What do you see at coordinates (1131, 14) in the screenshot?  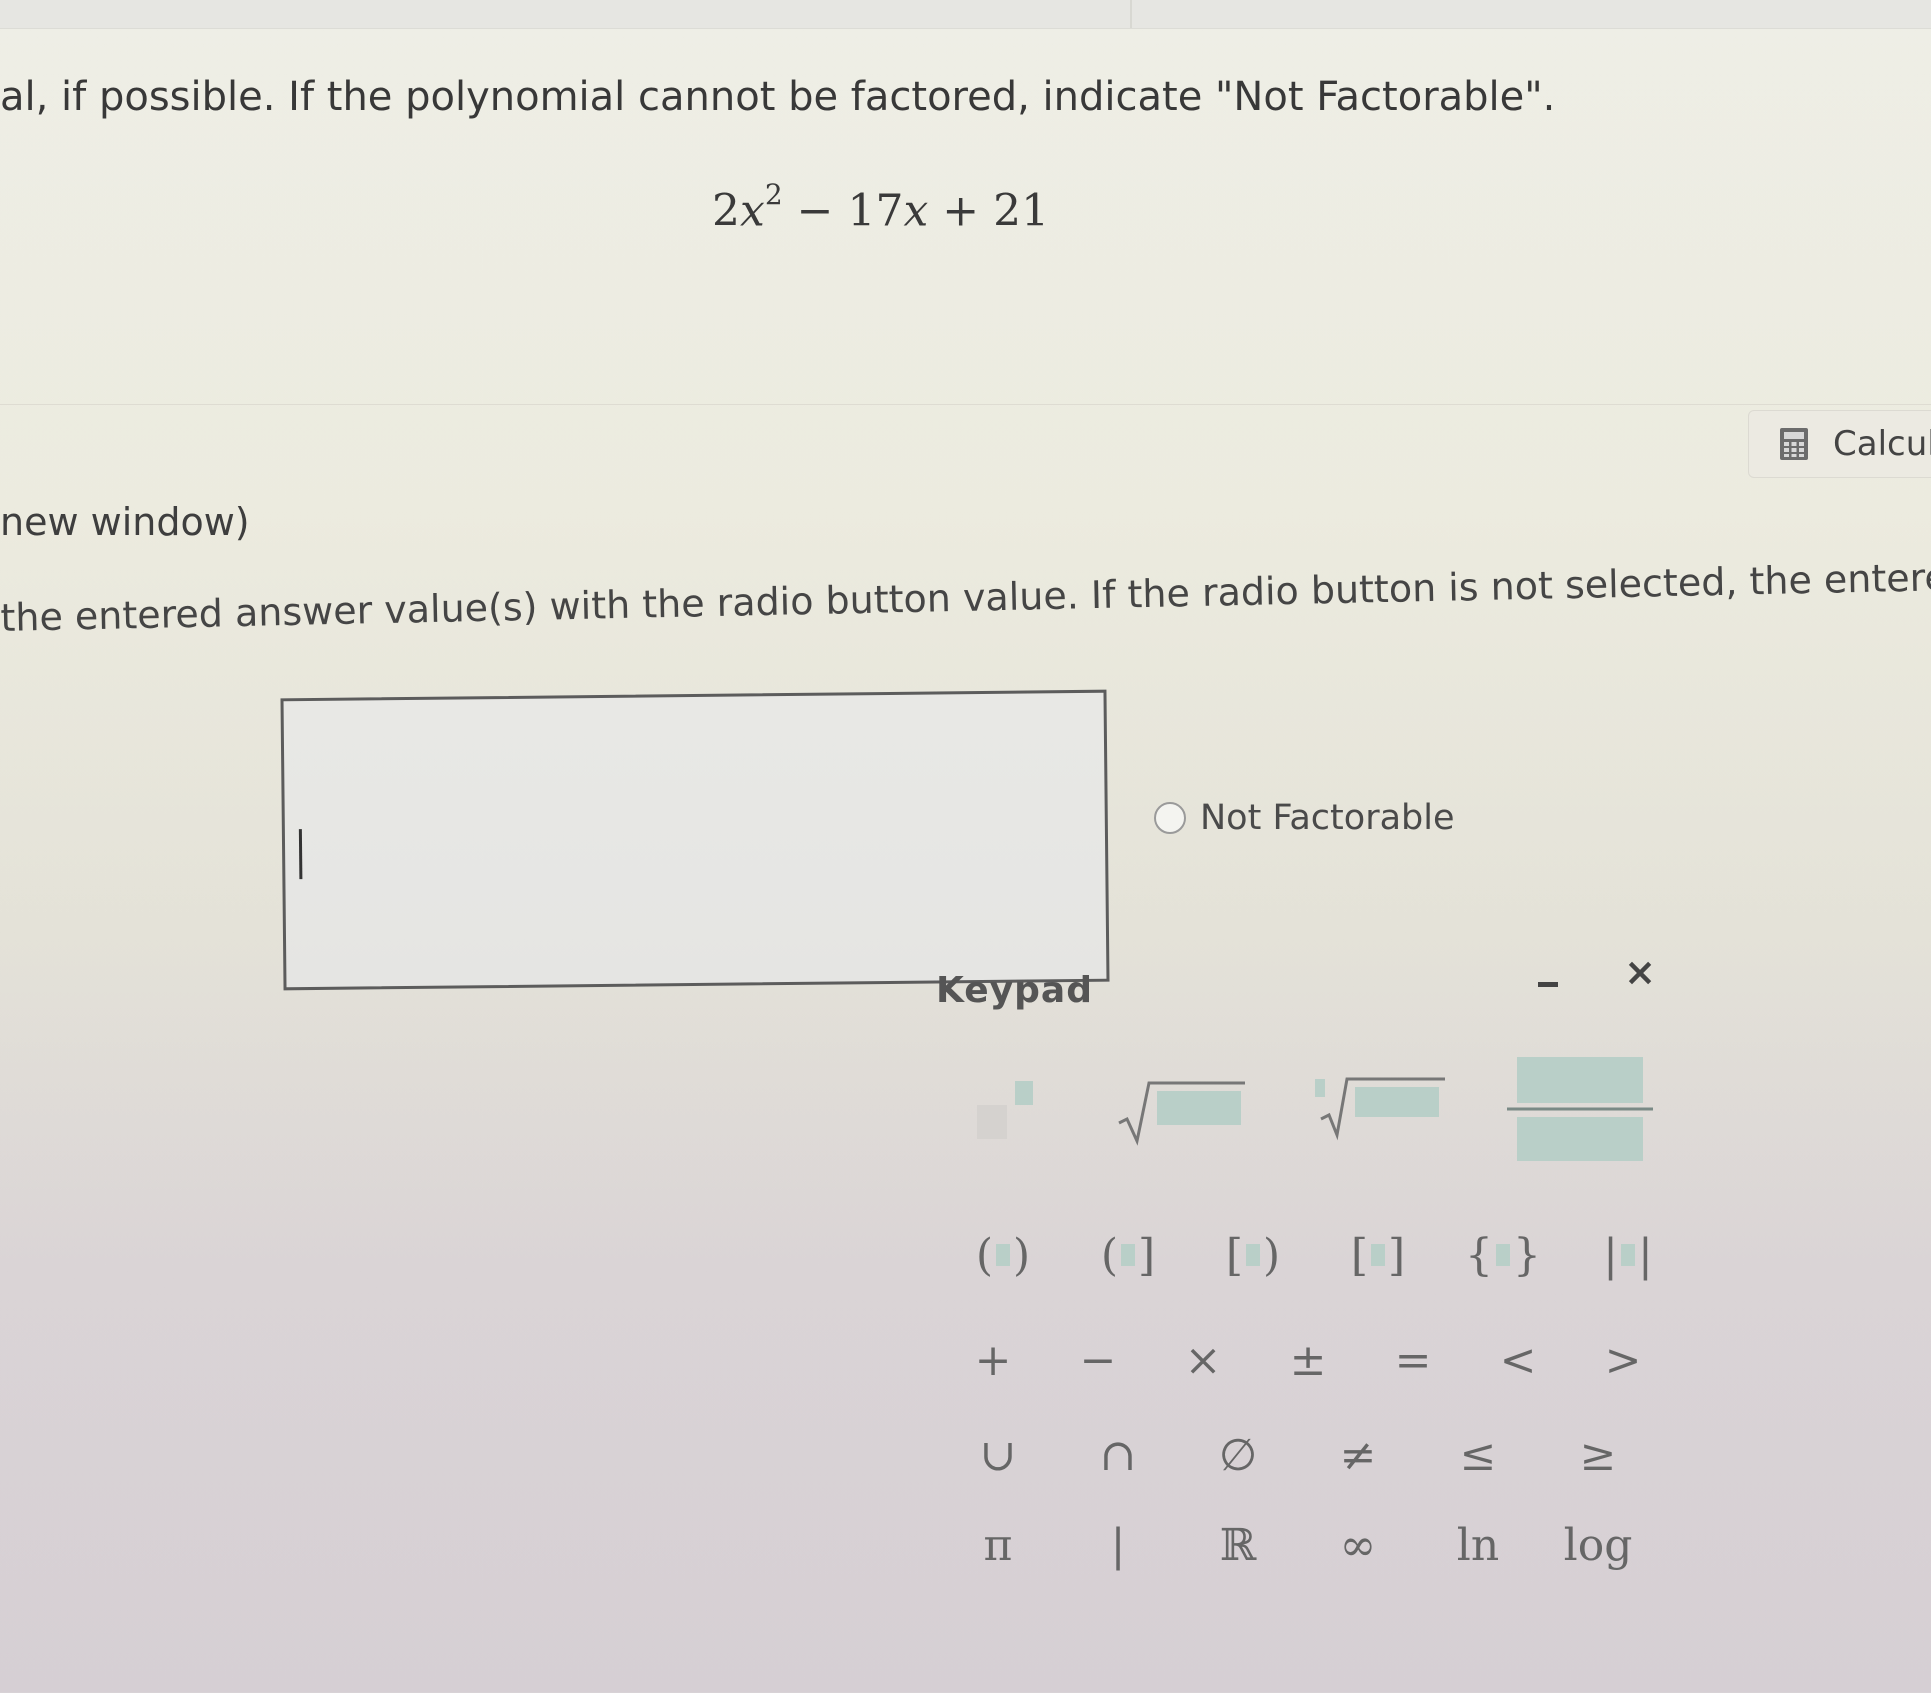 I see `top-strip-divider` at bounding box center [1131, 14].